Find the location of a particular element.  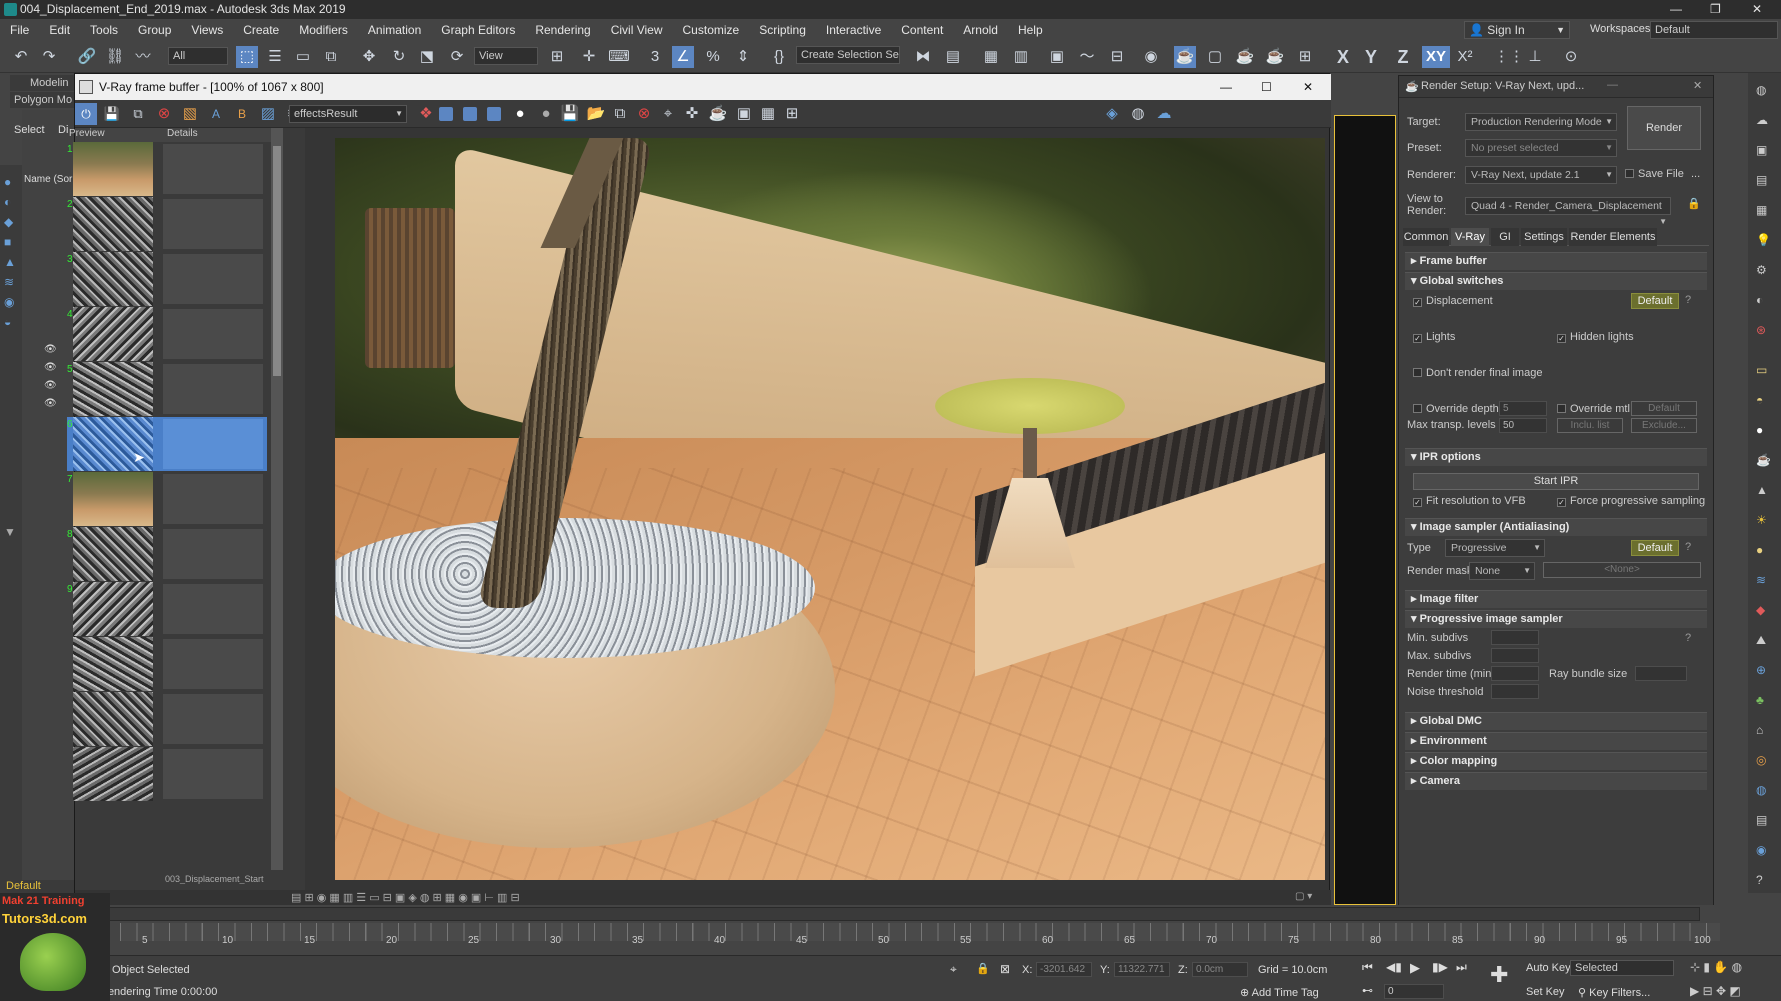

snaps-icon: ⊙ is located at coordinates (1571, 57).